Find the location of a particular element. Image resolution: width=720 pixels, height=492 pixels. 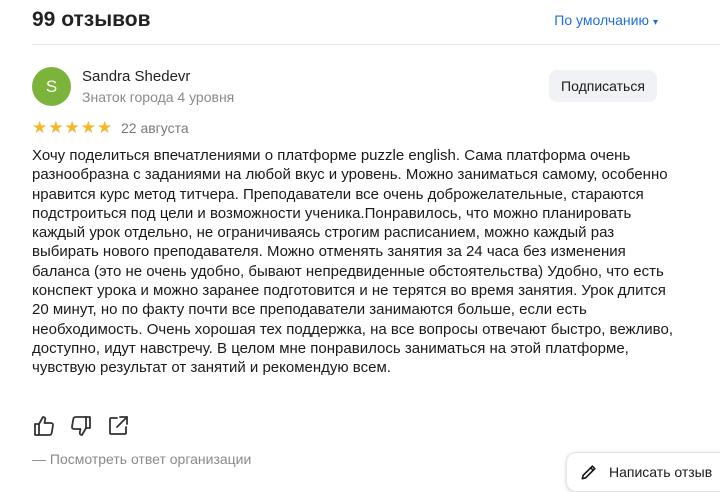

header-divider is located at coordinates (376, 44).